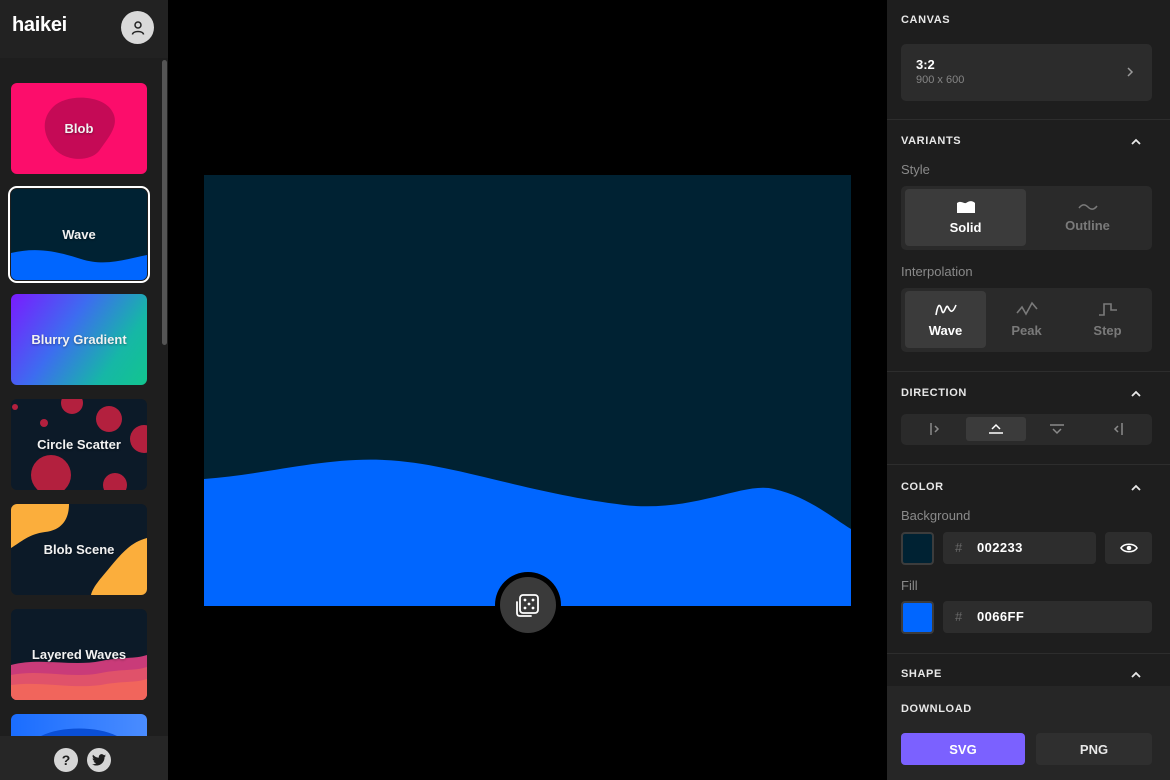 The height and width of the screenshot is (780, 1170). I want to click on user-icon, so click(137, 27).